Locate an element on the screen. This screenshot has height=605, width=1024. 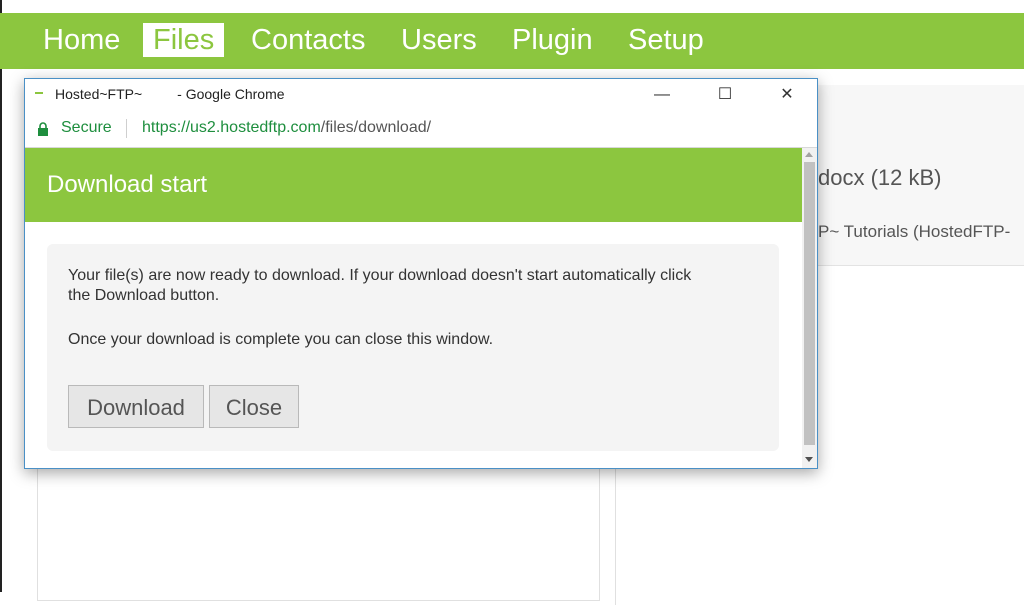
file-name-size: docx (12 kB) is located at coordinates (880, 177).